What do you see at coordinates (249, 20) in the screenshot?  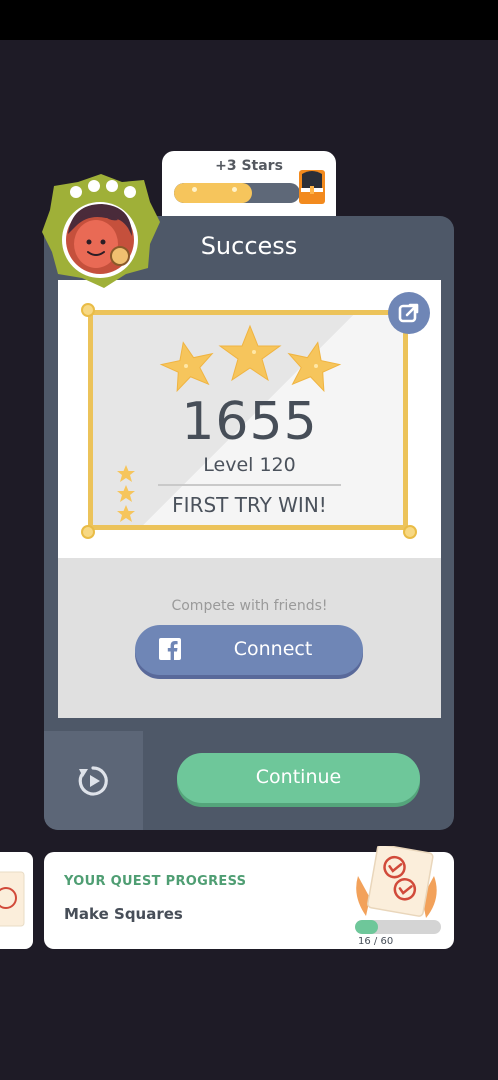 I see `status-bar` at bounding box center [249, 20].